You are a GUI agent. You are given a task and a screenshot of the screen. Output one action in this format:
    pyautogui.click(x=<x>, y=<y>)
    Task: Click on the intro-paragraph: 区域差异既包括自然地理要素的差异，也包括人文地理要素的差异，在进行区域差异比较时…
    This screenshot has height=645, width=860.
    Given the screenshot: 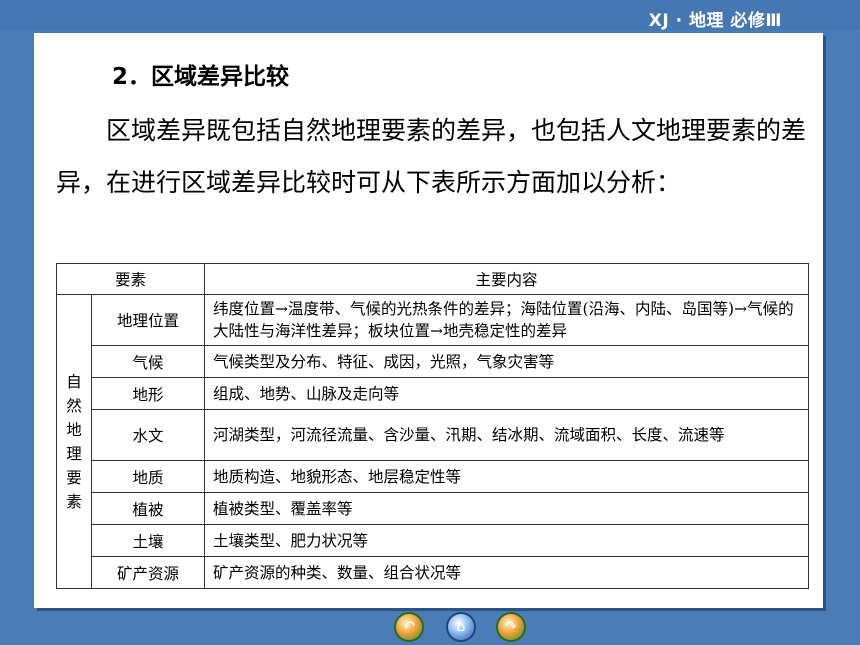 What is the action you would take?
    pyautogui.click(x=431, y=156)
    